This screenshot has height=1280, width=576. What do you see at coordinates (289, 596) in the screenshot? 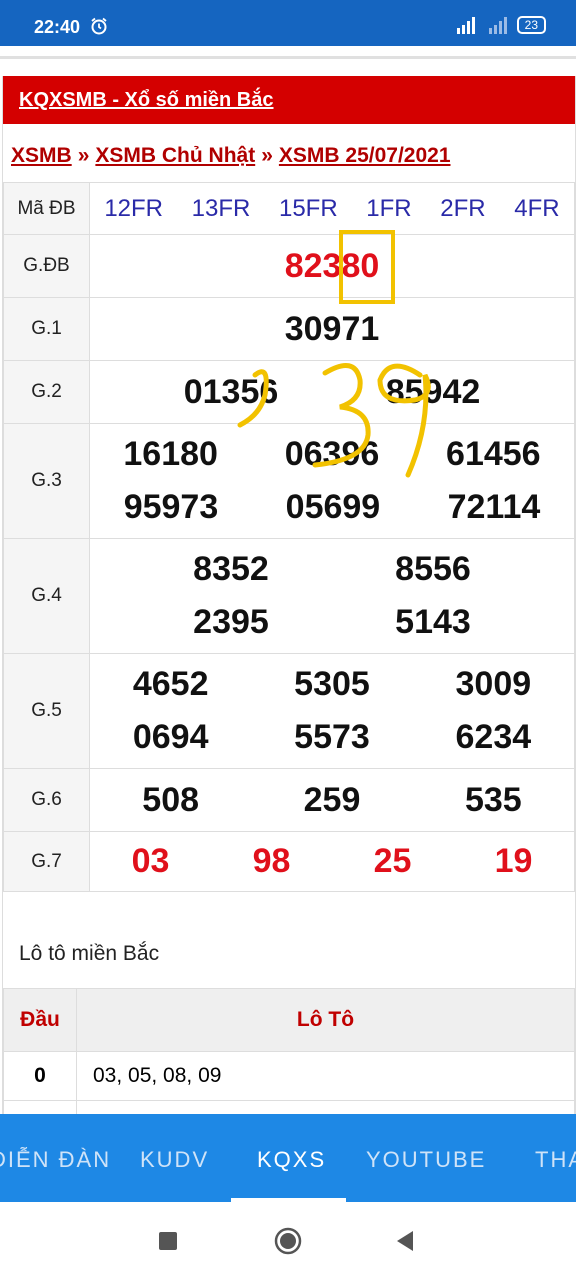
I see `row-g4: G.4 8352 8556 2395 5143` at bounding box center [289, 596].